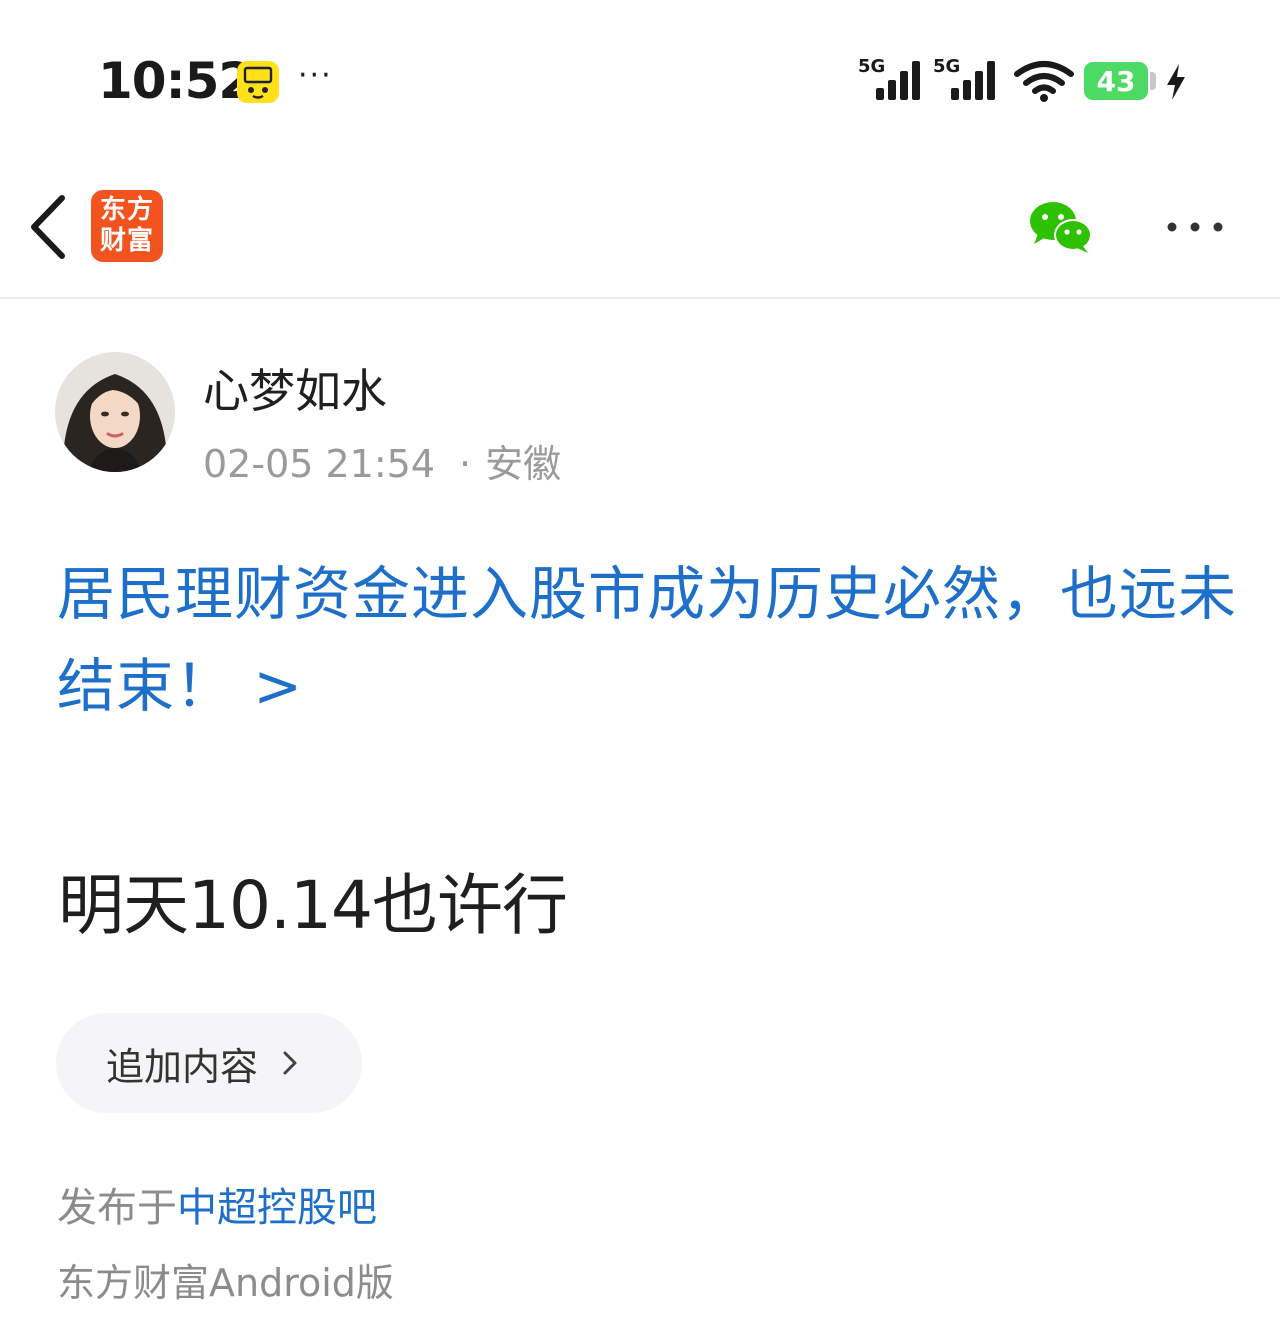 This screenshot has width=1280, height=1327. I want to click on battery-level: 43, so click(1116, 81).